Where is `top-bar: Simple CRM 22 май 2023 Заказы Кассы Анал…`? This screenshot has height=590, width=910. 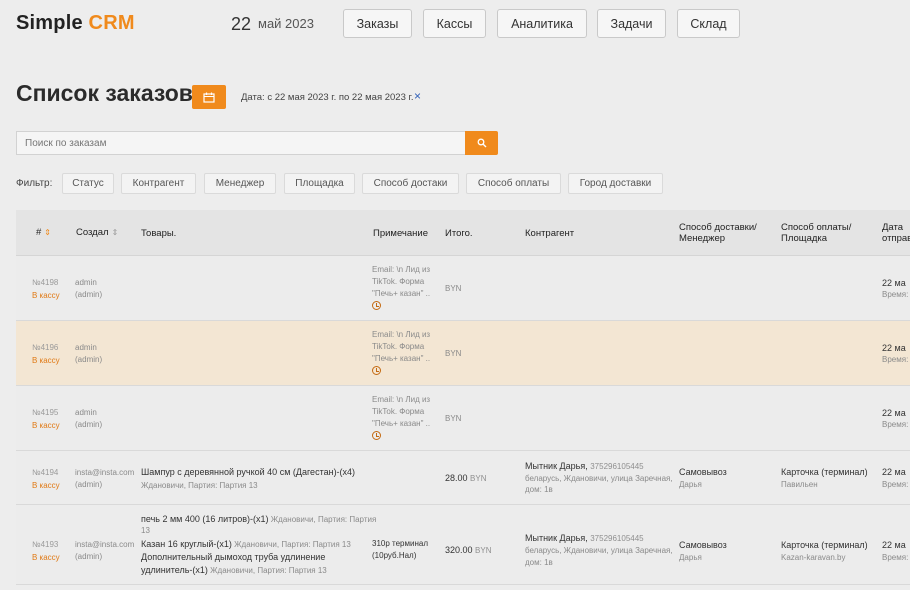
top-bar: Simple CRM 22 май 2023 Заказы Кассы Анал… is located at coordinates (455, 25).